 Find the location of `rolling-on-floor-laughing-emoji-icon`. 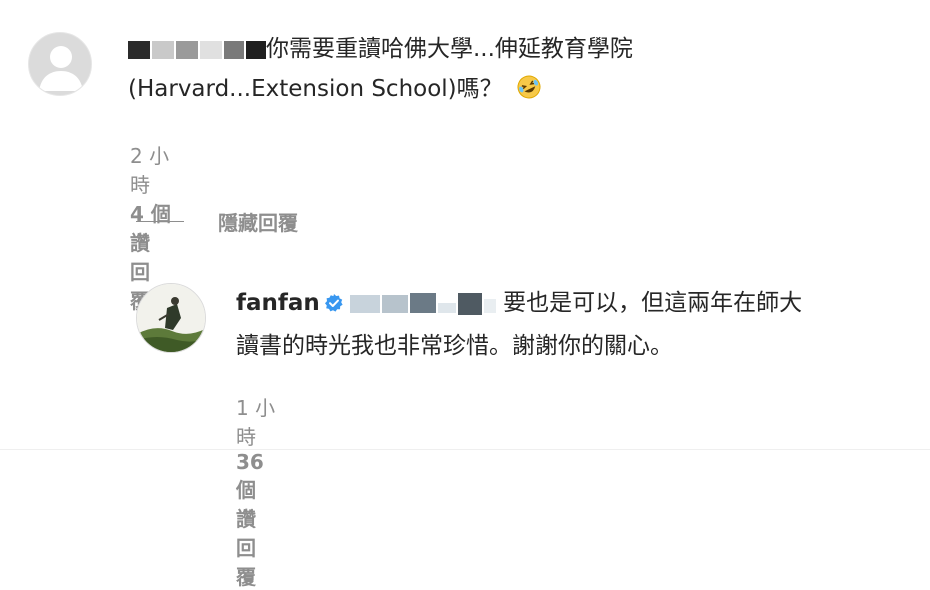

rolling-on-floor-laughing-emoji-icon is located at coordinates (529, 93).